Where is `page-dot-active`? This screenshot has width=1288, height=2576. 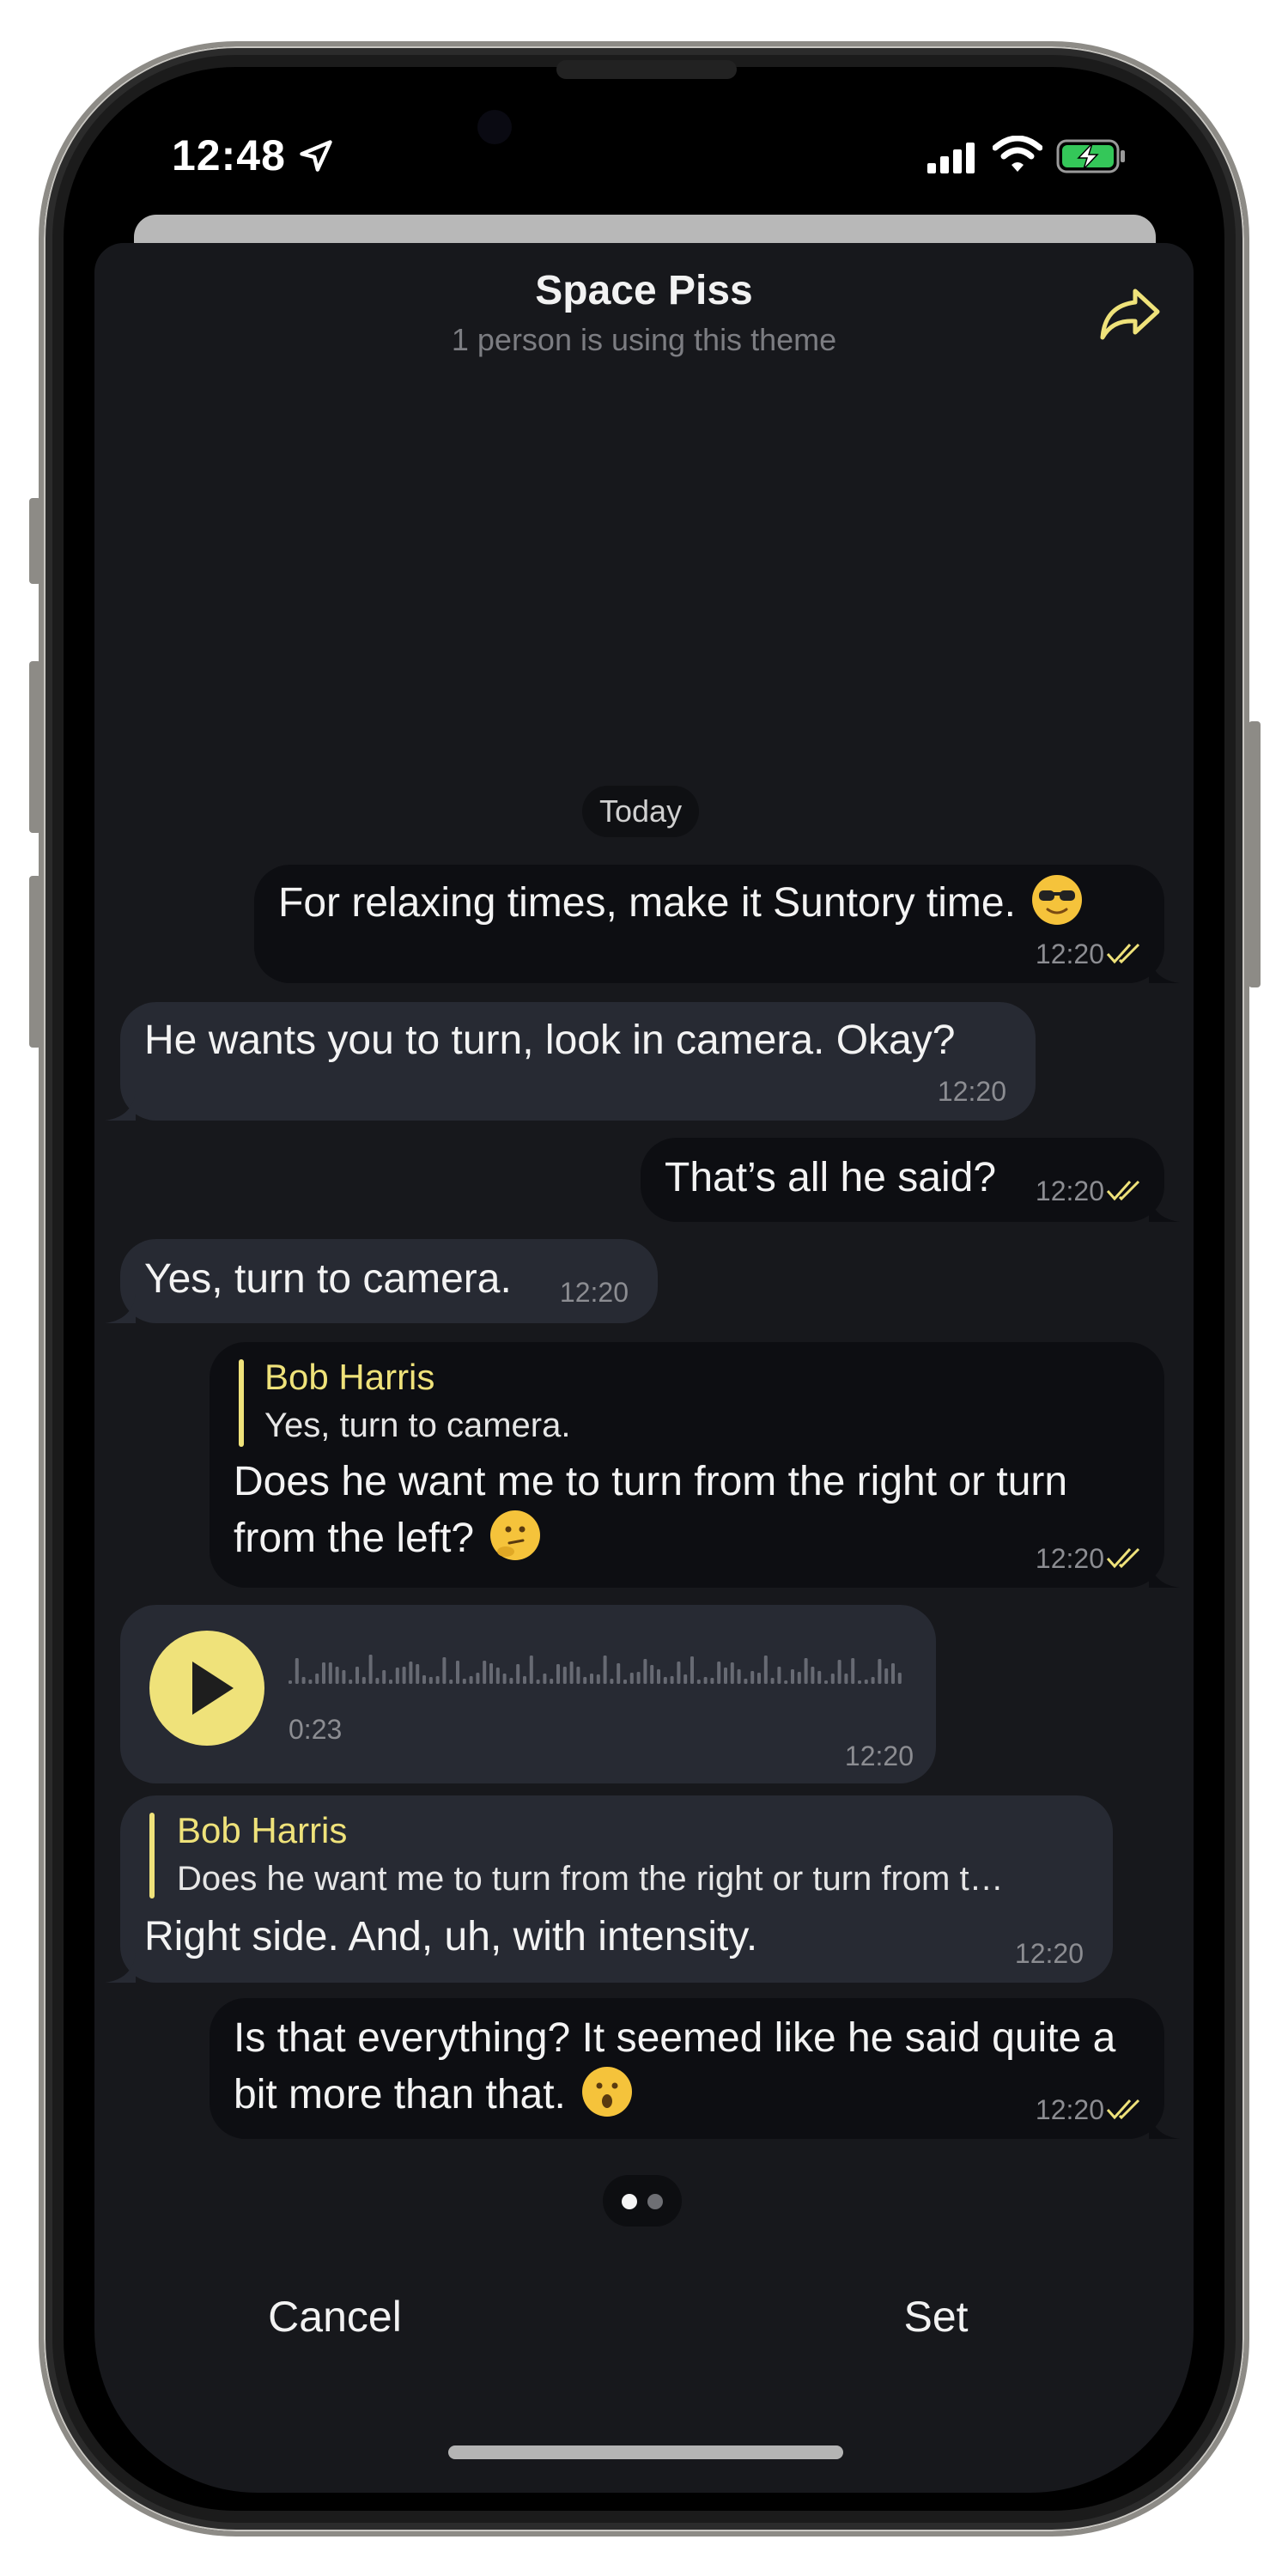 page-dot-active is located at coordinates (629, 2201).